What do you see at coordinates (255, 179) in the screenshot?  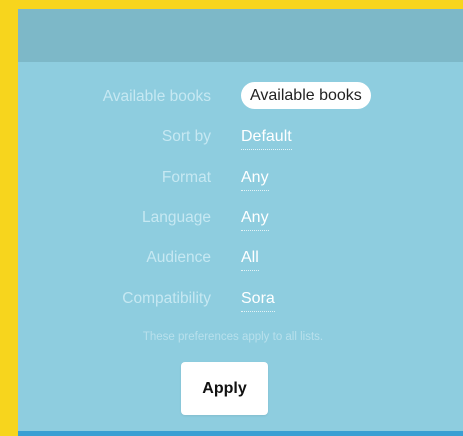 I see `format-select: Any` at bounding box center [255, 179].